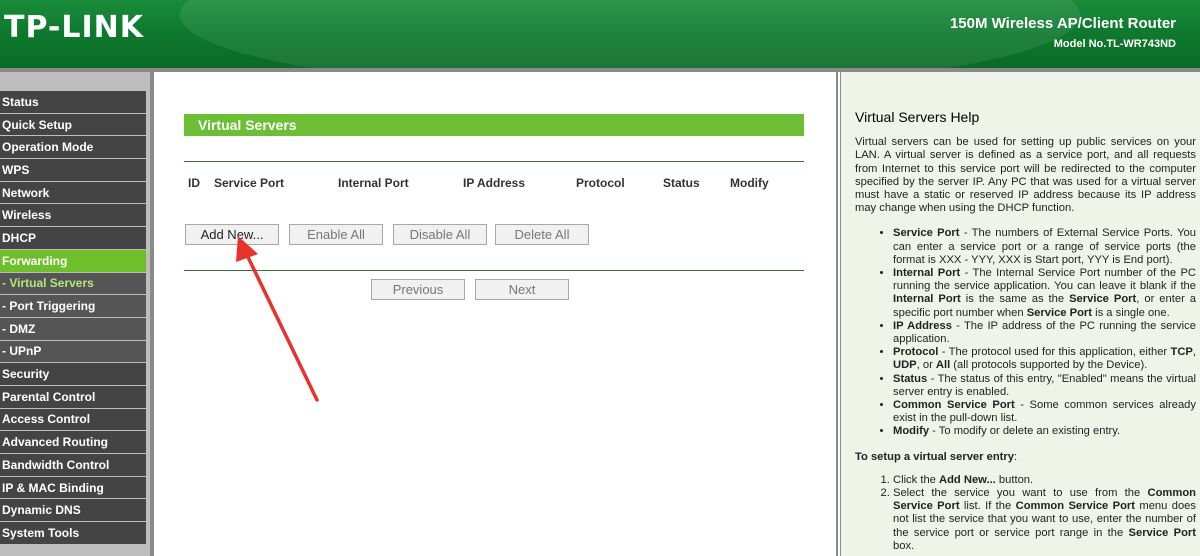 The height and width of the screenshot is (556, 1200). I want to click on column-header-modify: Modify, so click(749, 183).